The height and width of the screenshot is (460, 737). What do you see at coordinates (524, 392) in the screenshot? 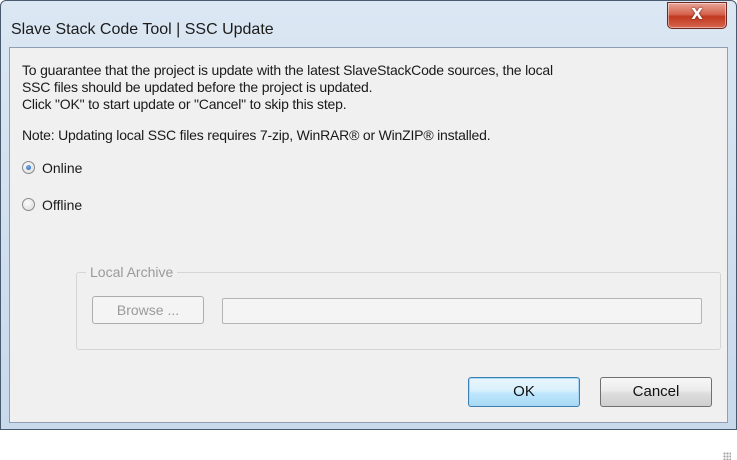
I see `ok-button: OK` at bounding box center [524, 392].